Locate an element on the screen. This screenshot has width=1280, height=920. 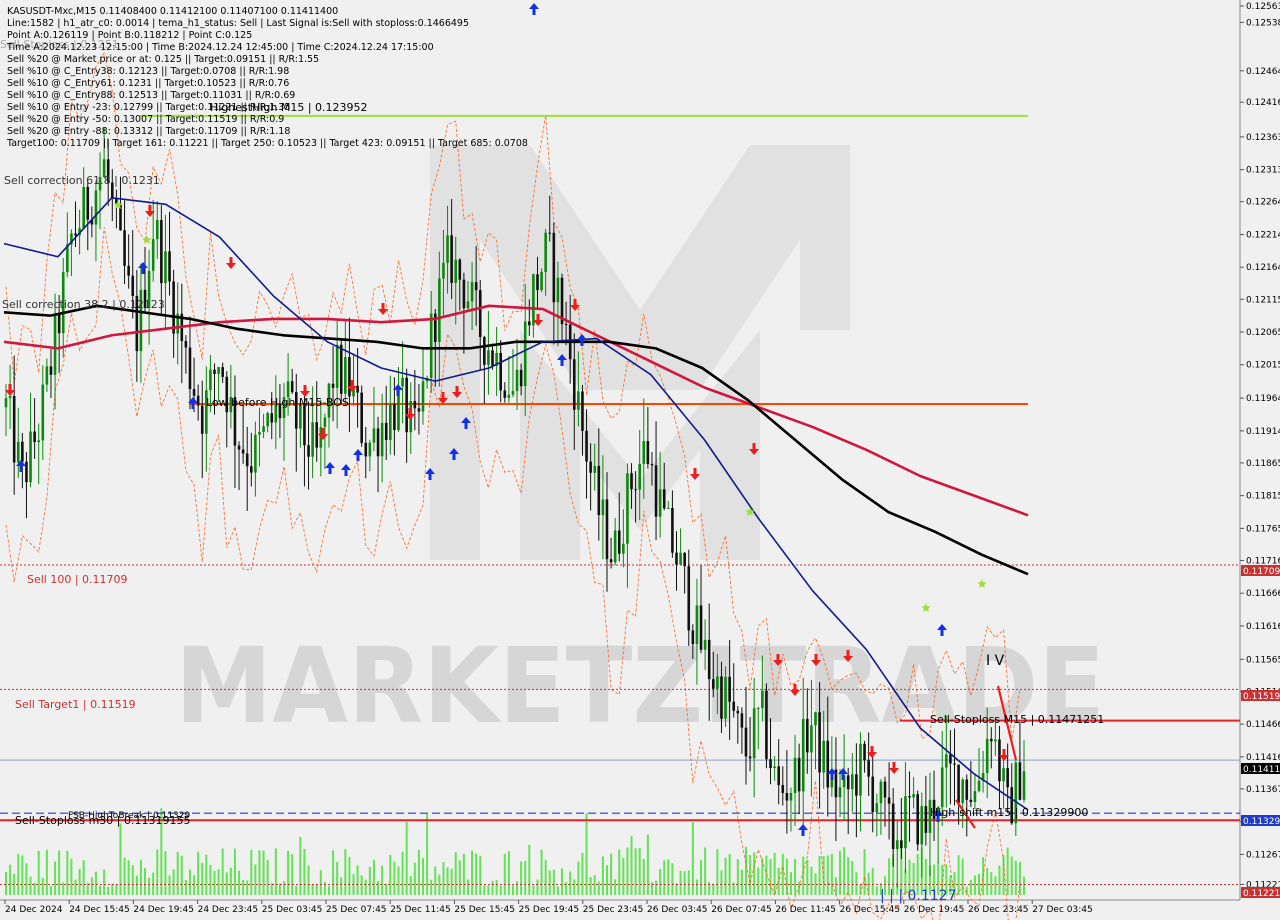
time-tick-label: 25 Dec 07:45 is located at coordinates (356, 910).